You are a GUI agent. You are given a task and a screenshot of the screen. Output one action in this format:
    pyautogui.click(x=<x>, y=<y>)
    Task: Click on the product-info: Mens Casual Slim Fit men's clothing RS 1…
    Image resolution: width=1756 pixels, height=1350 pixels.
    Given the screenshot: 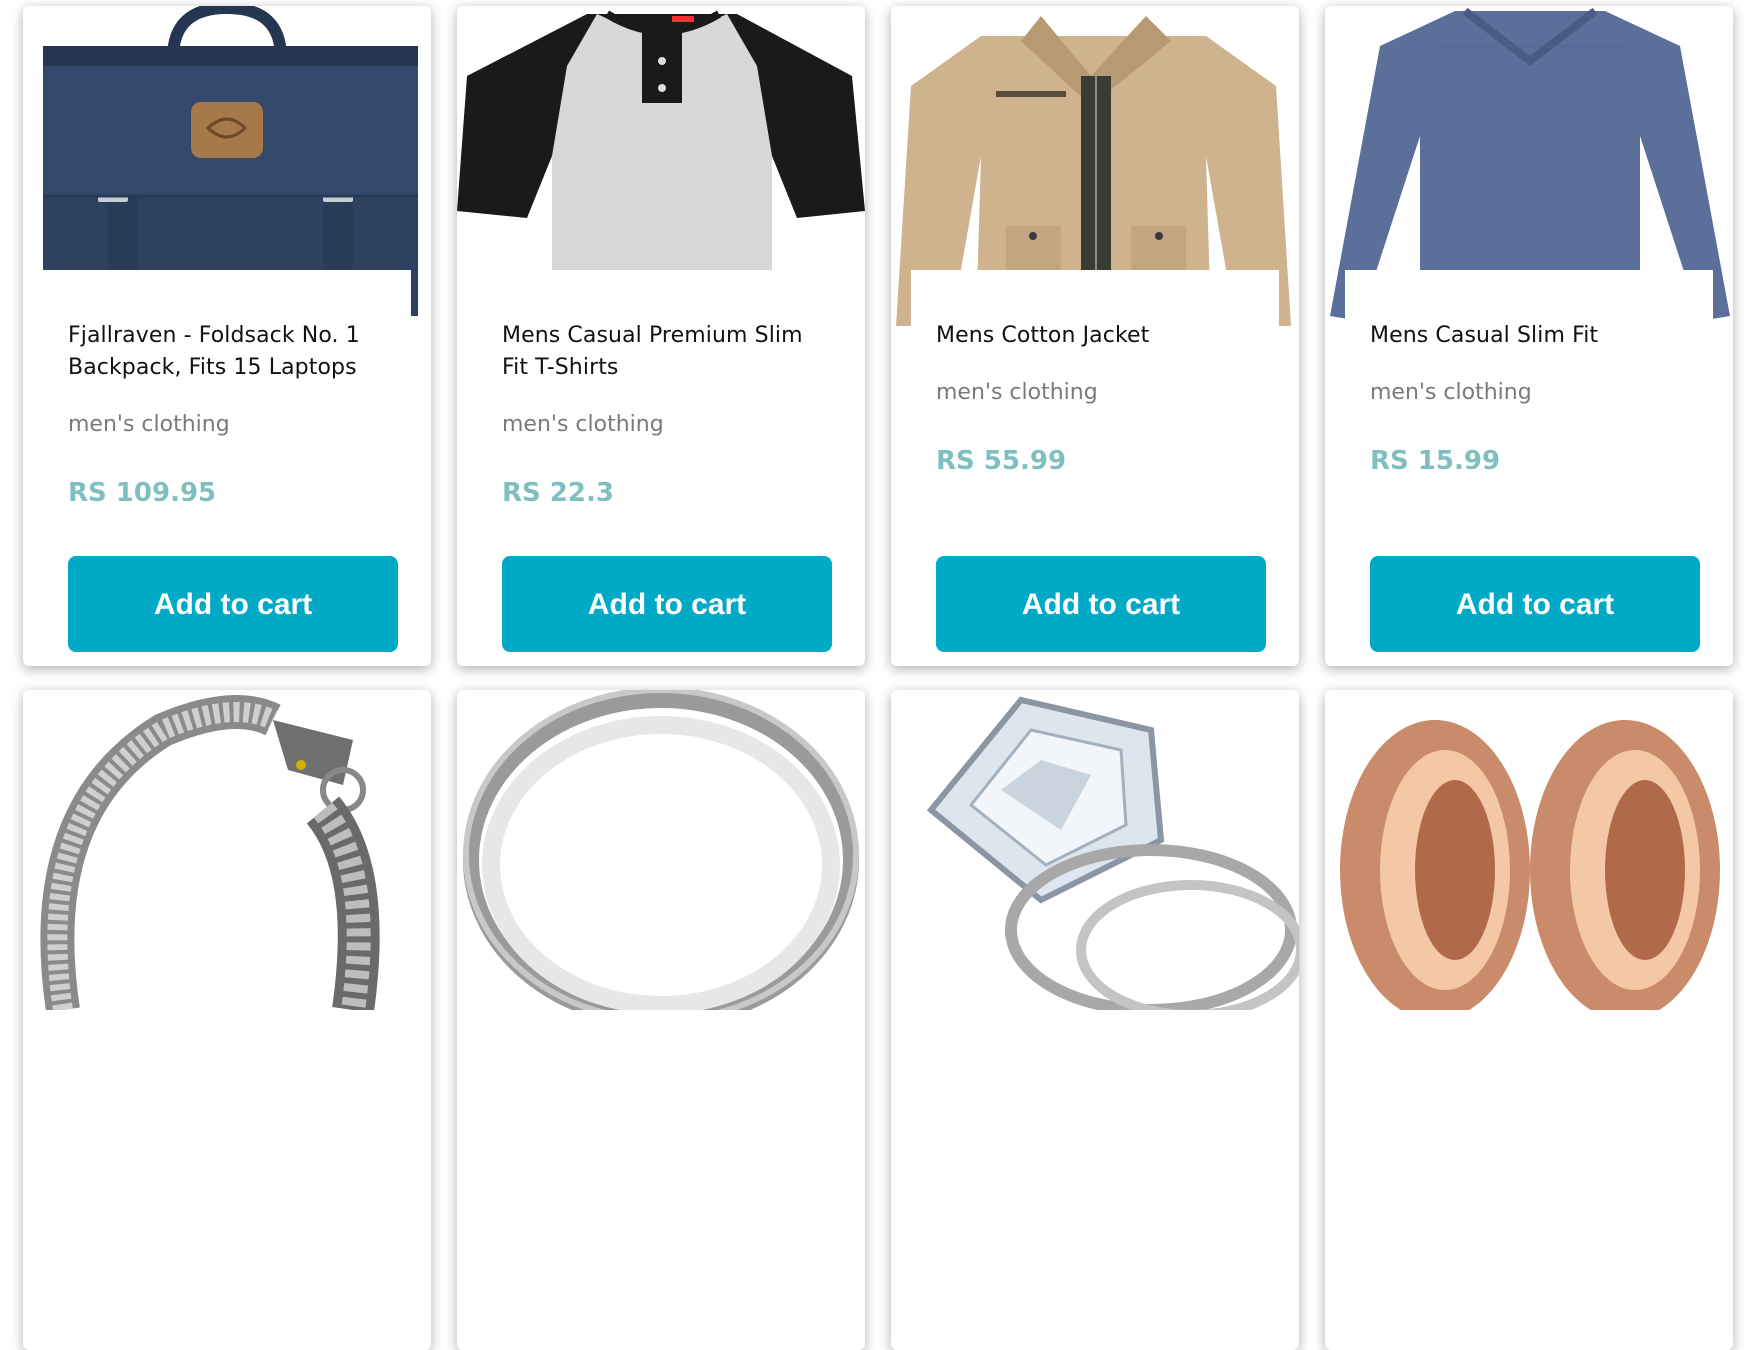 What is the action you would take?
    pyautogui.click(x=1529, y=468)
    